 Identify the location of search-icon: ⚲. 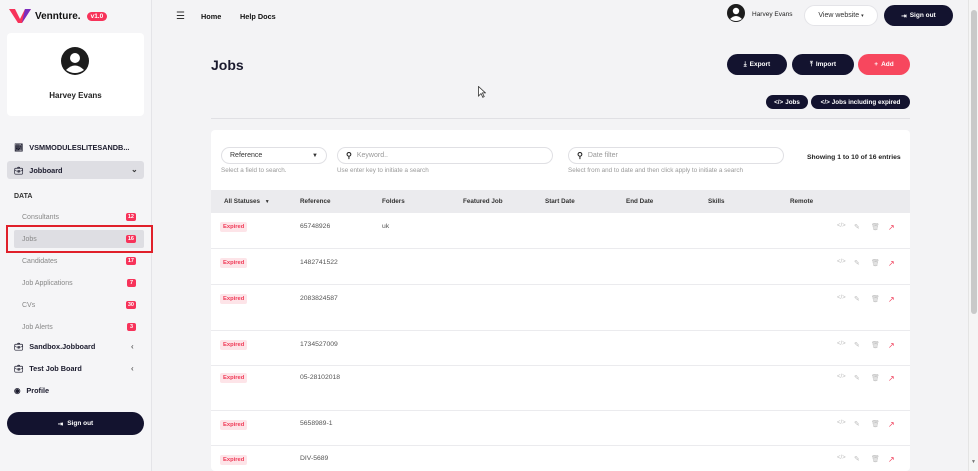
(349, 155).